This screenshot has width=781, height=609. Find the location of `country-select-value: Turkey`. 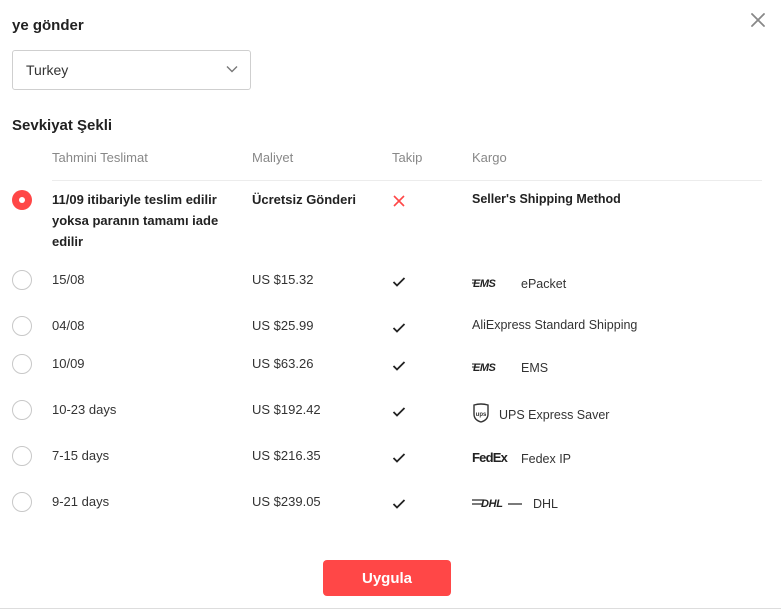

country-select-value: Turkey is located at coordinates (47, 70).